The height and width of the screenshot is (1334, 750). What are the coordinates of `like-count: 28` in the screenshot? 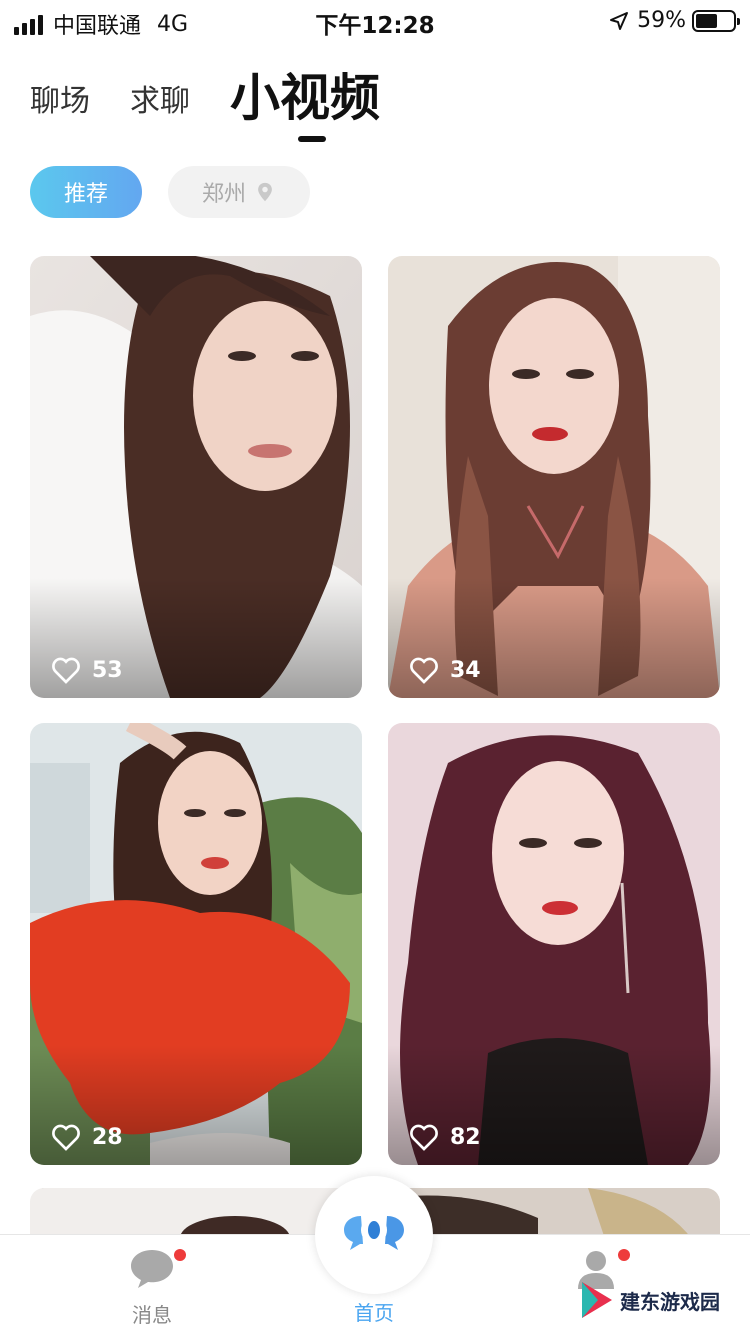 It's located at (86, 1137).